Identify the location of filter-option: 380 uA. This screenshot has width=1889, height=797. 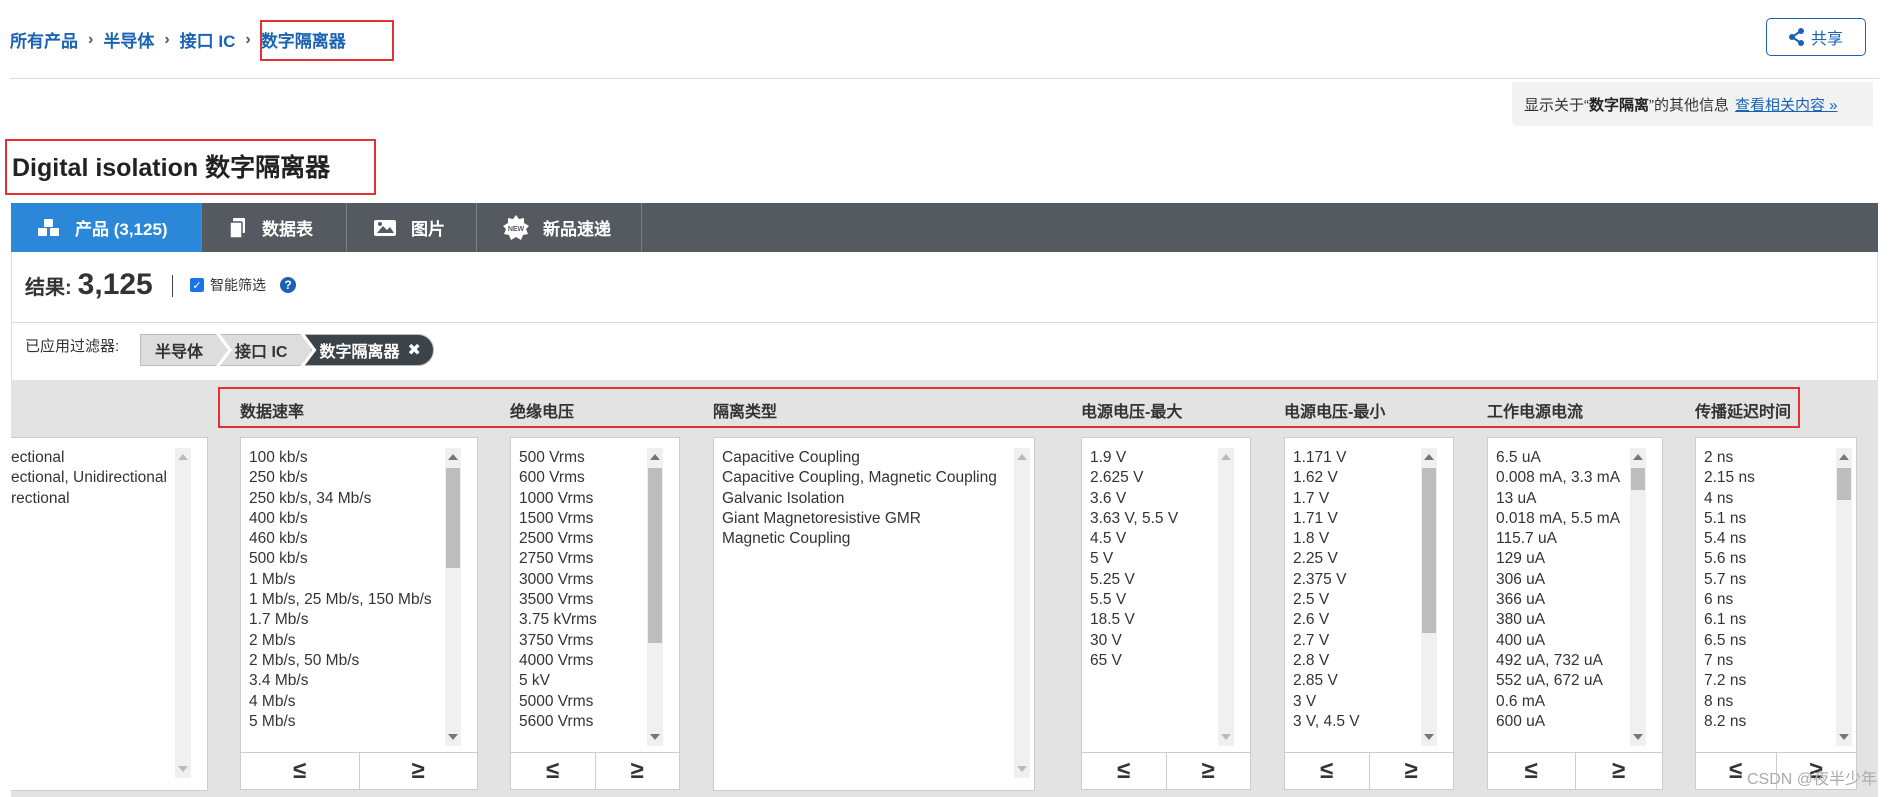
(1558, 620).